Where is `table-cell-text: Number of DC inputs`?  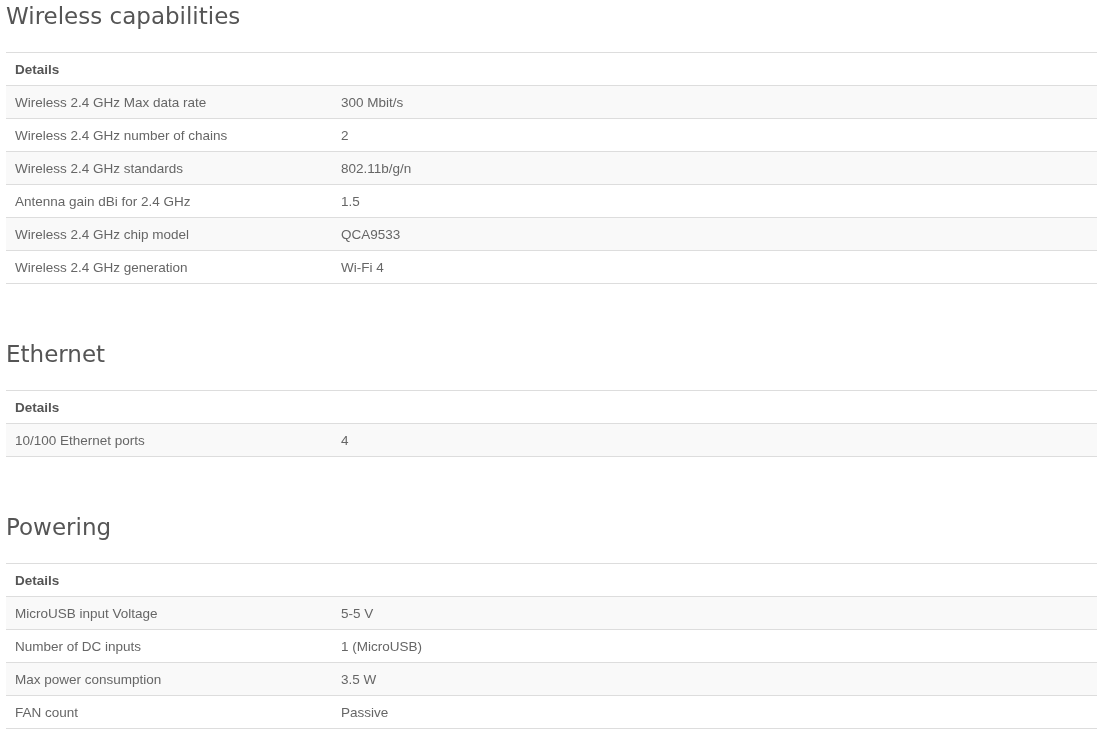
table-cell-text: Number of DC inputs is located at coordinates (78, 646).